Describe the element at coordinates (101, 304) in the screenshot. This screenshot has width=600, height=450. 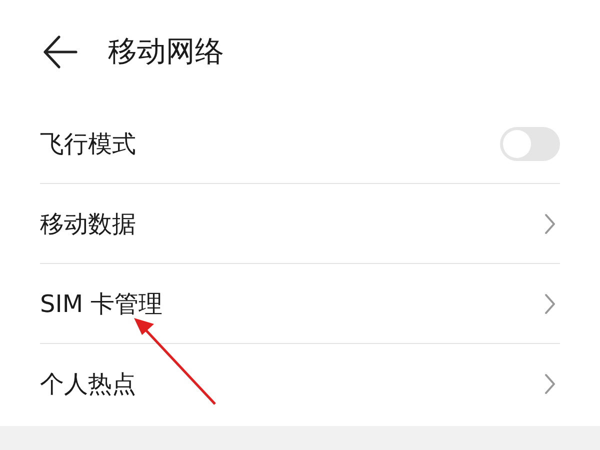
I see `setting-label: SIM 卡管理` at that location.